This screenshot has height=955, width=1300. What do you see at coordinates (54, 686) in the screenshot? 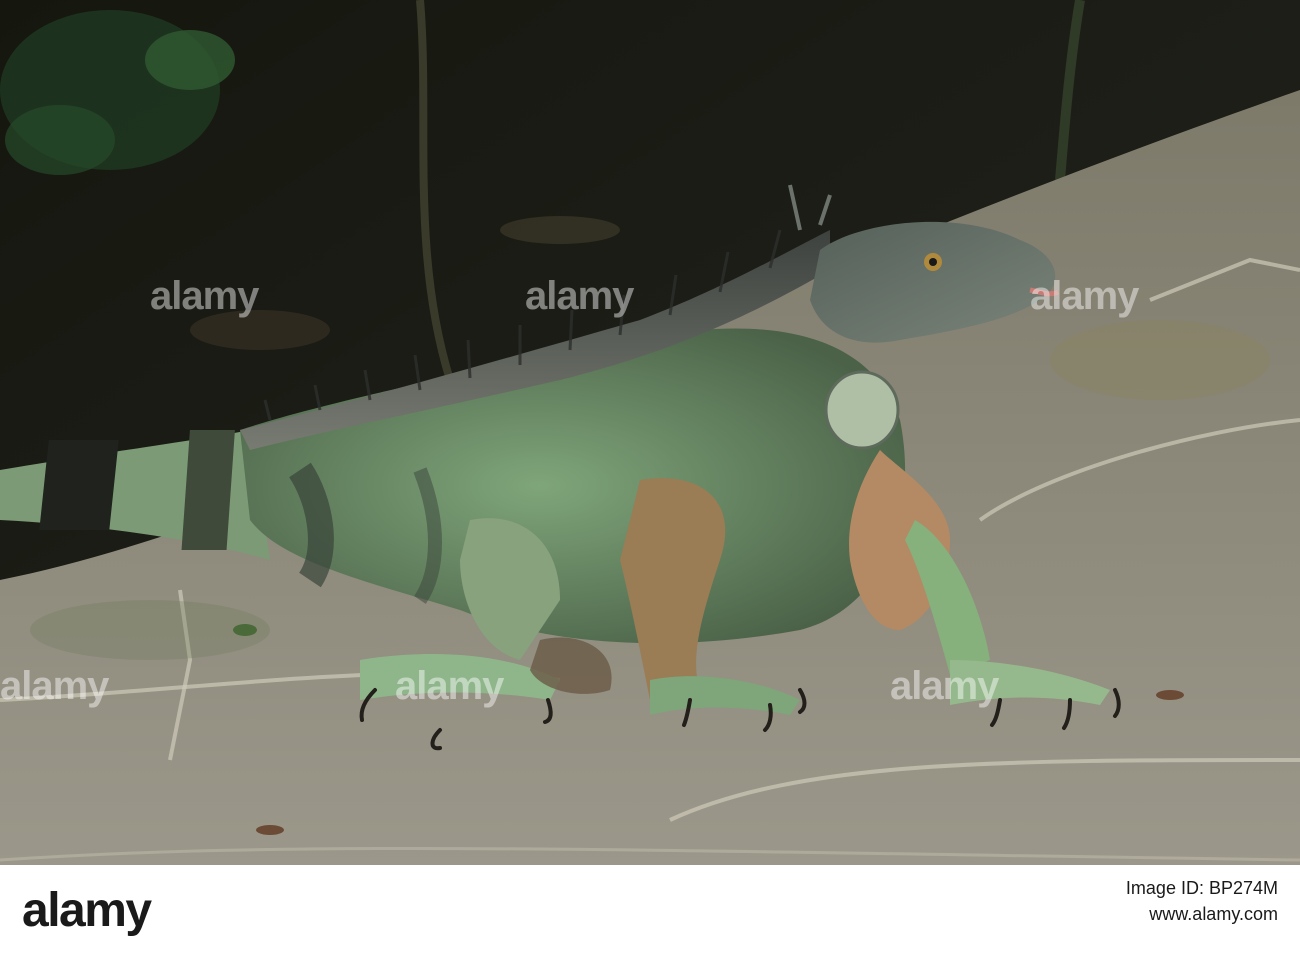
I see `watermark-alamy-4: alamy` at bounding box center [54, 686].